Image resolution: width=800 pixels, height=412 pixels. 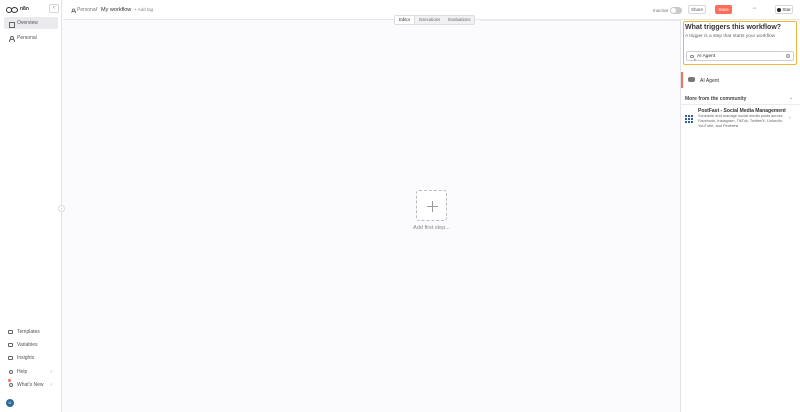 What do you see at coordinates (689, 119) in the screenshot?
I see `template-app-icon` at bounding box center [689, 119].